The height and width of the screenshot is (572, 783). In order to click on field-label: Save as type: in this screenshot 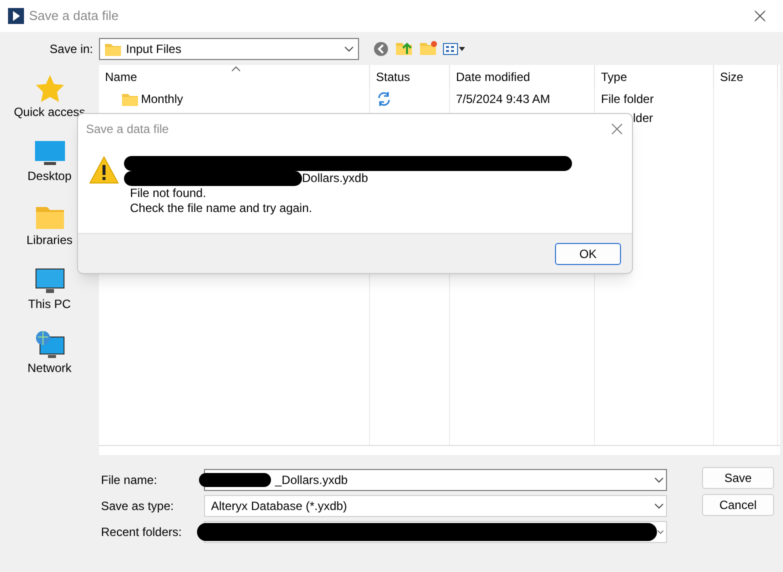, I will do `click(137, 506)`.